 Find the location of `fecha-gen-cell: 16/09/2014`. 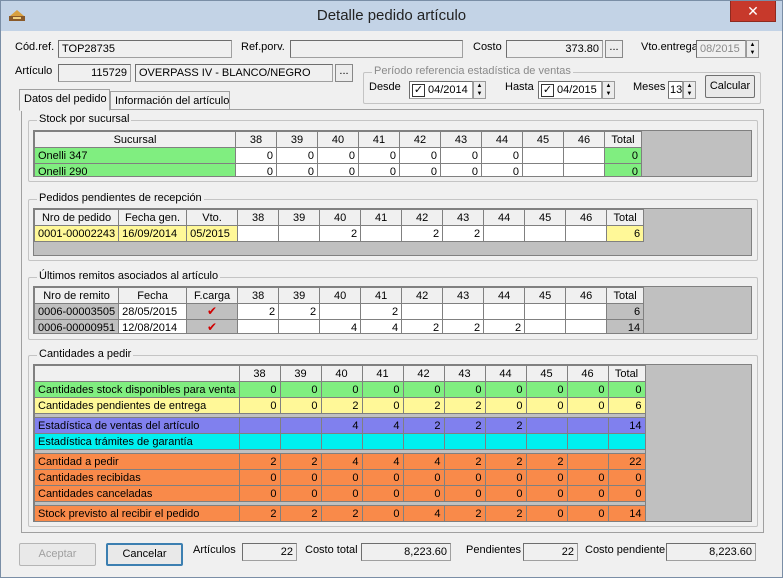

fecha-gen-cell: 16/09/2014 is located at coordinates (153, 233).